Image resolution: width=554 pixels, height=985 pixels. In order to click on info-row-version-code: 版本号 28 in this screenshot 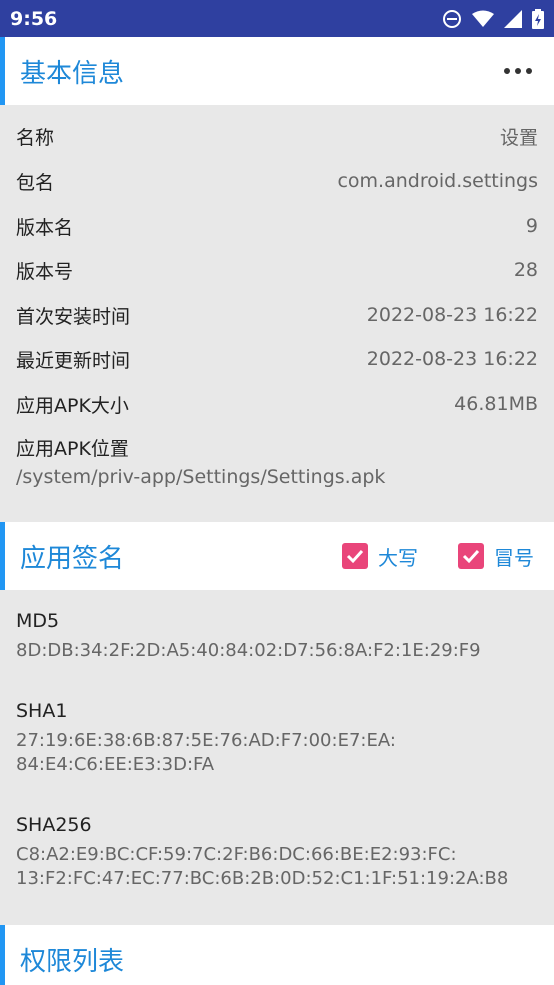, I will do `click(277, 270)`.